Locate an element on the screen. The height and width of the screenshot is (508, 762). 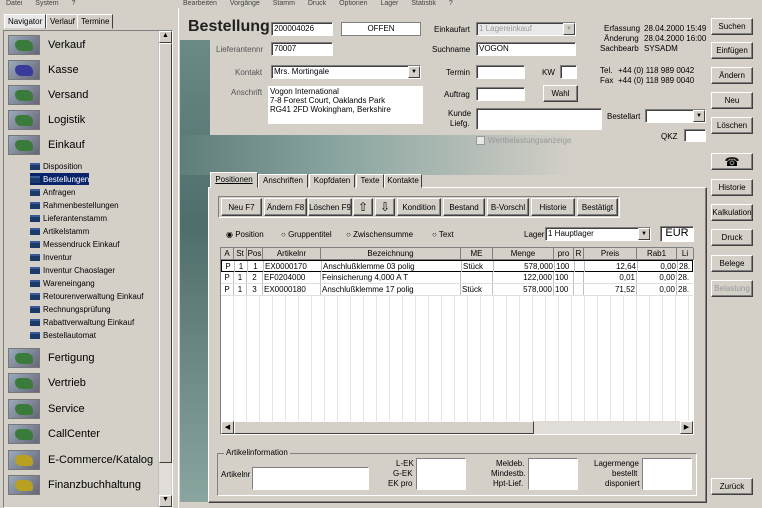
col-header: Artikelnr is located at coordinates (292, 254).